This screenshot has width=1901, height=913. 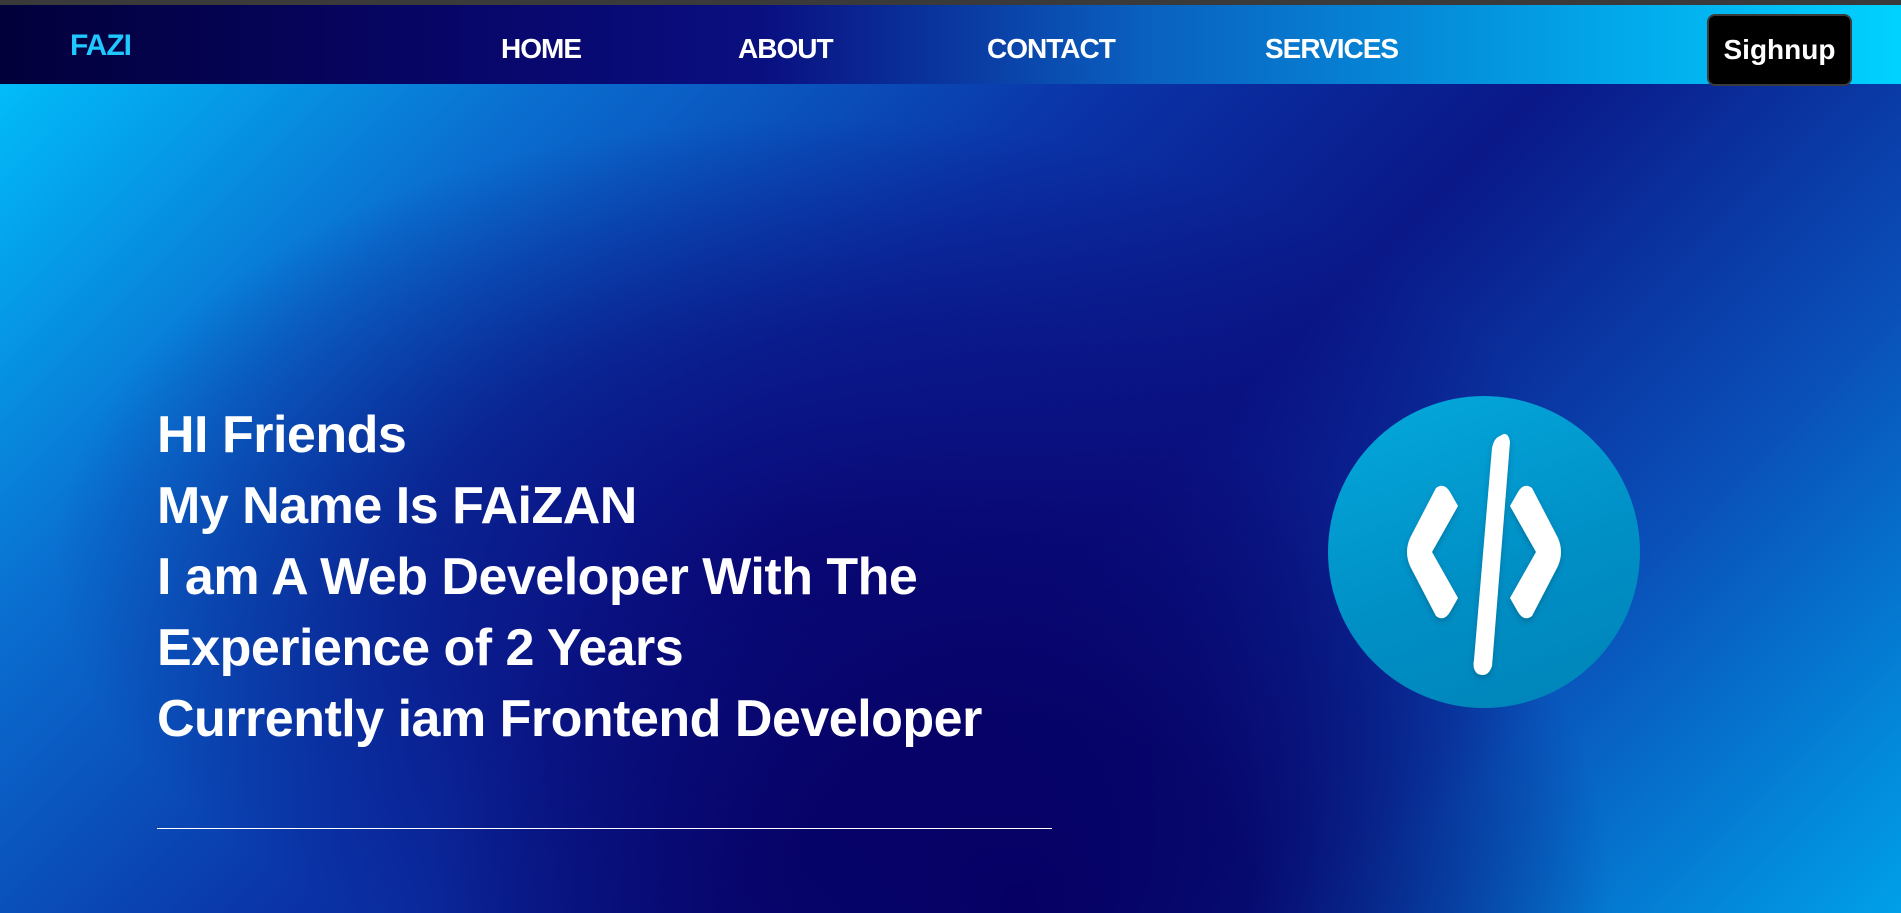 What do you see at coordinates (1779, 50) in the screenshot?
I see `signup-button: Sighnup` at bounding box center [1779, 50].